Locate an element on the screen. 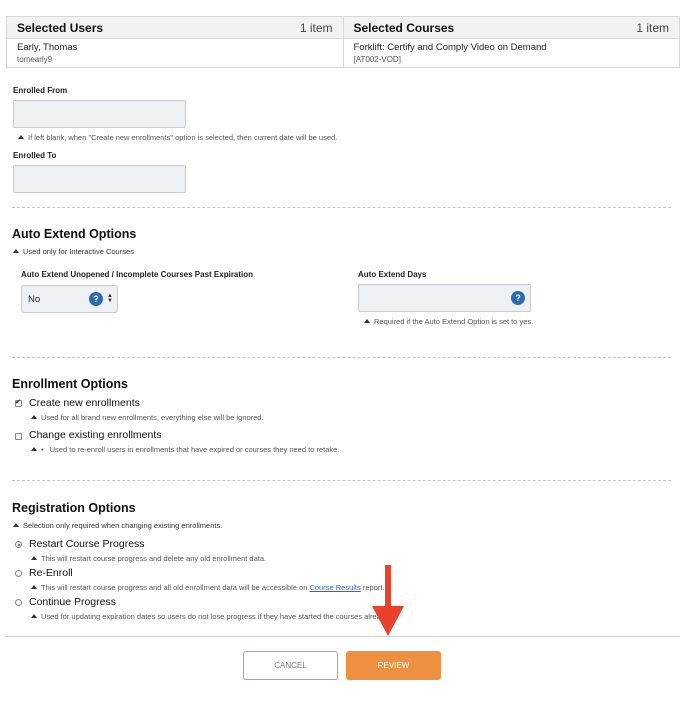 The width and height of the screenshot is (688, 705). enrollment-options-heading: Enrollment Options is located at coordinates (70, 384).